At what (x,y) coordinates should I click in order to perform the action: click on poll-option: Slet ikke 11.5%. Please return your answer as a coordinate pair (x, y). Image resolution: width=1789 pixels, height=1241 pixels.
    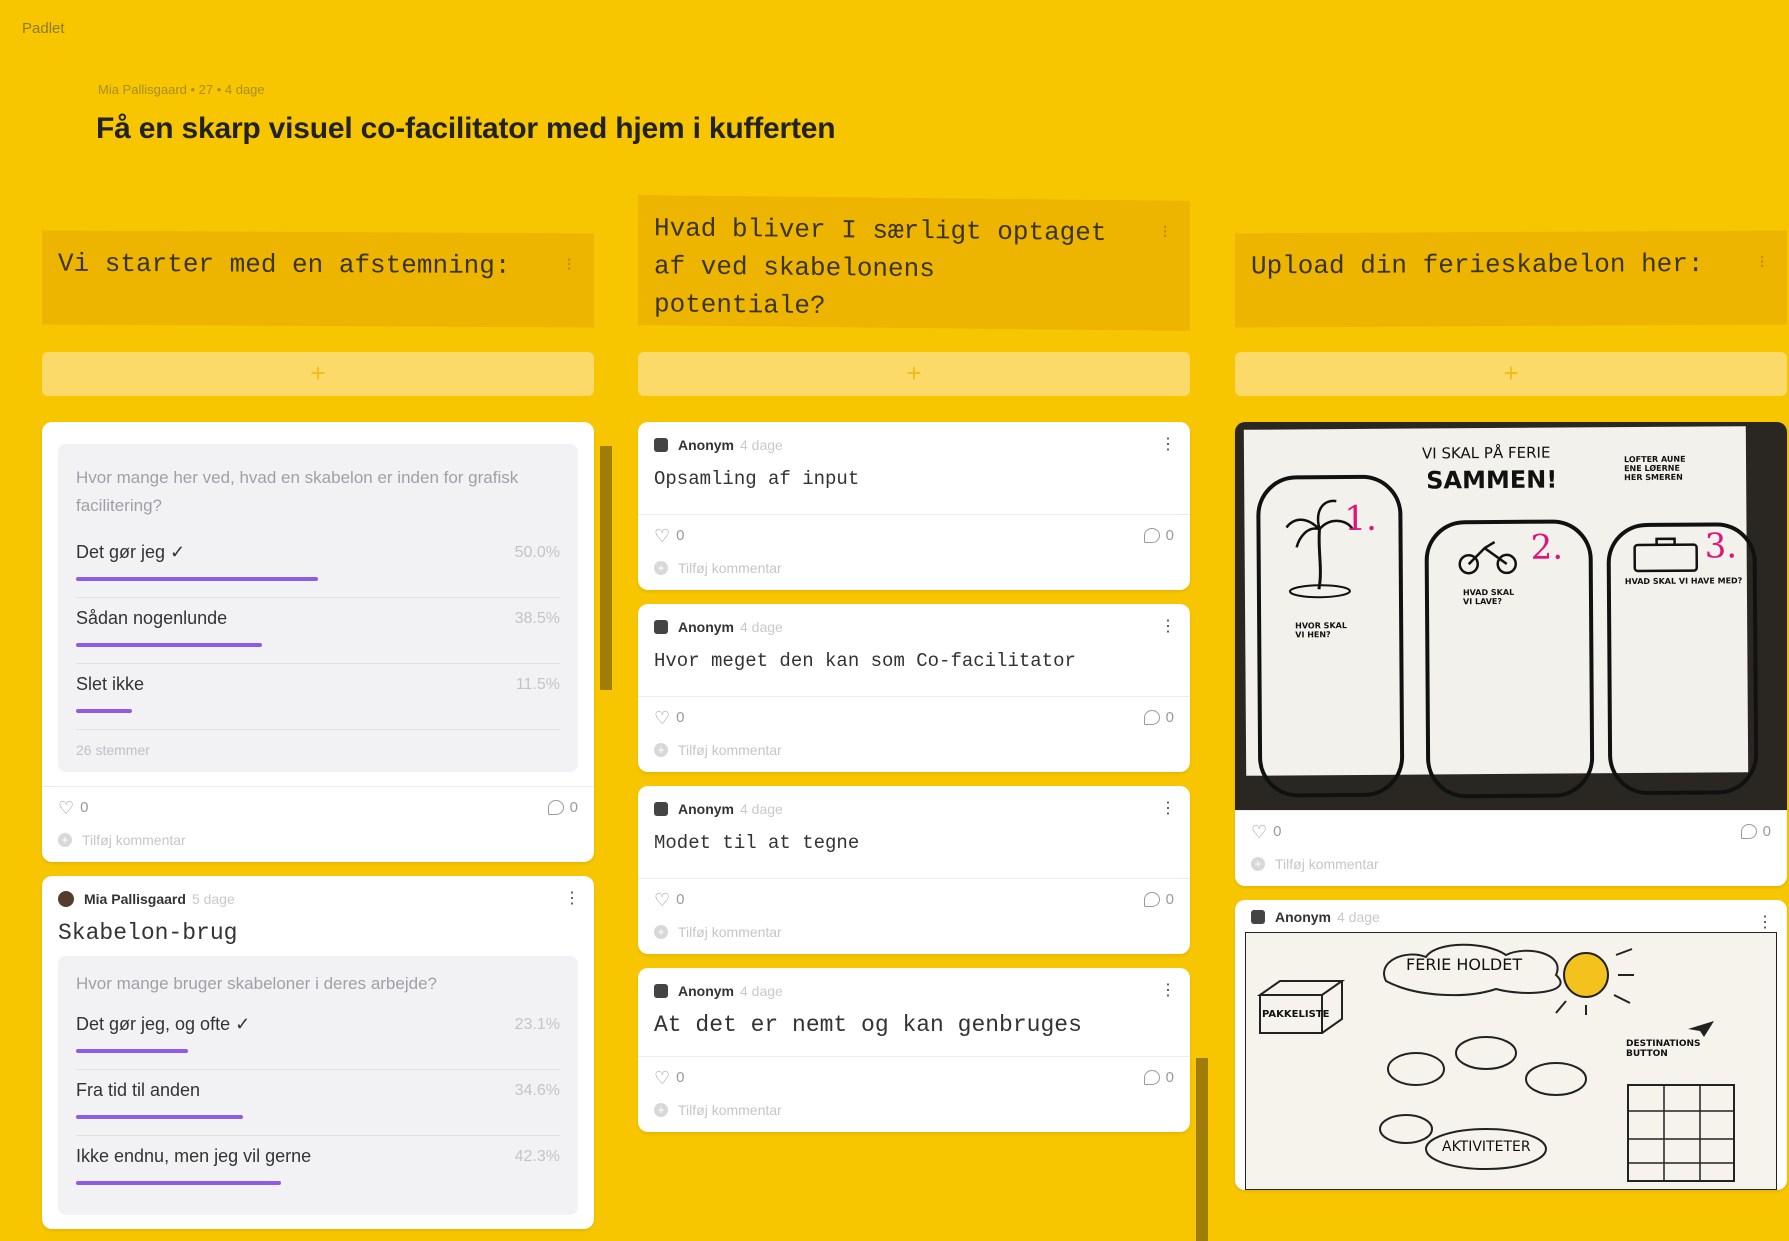
    Looking at the image, I should click on (318, 697).